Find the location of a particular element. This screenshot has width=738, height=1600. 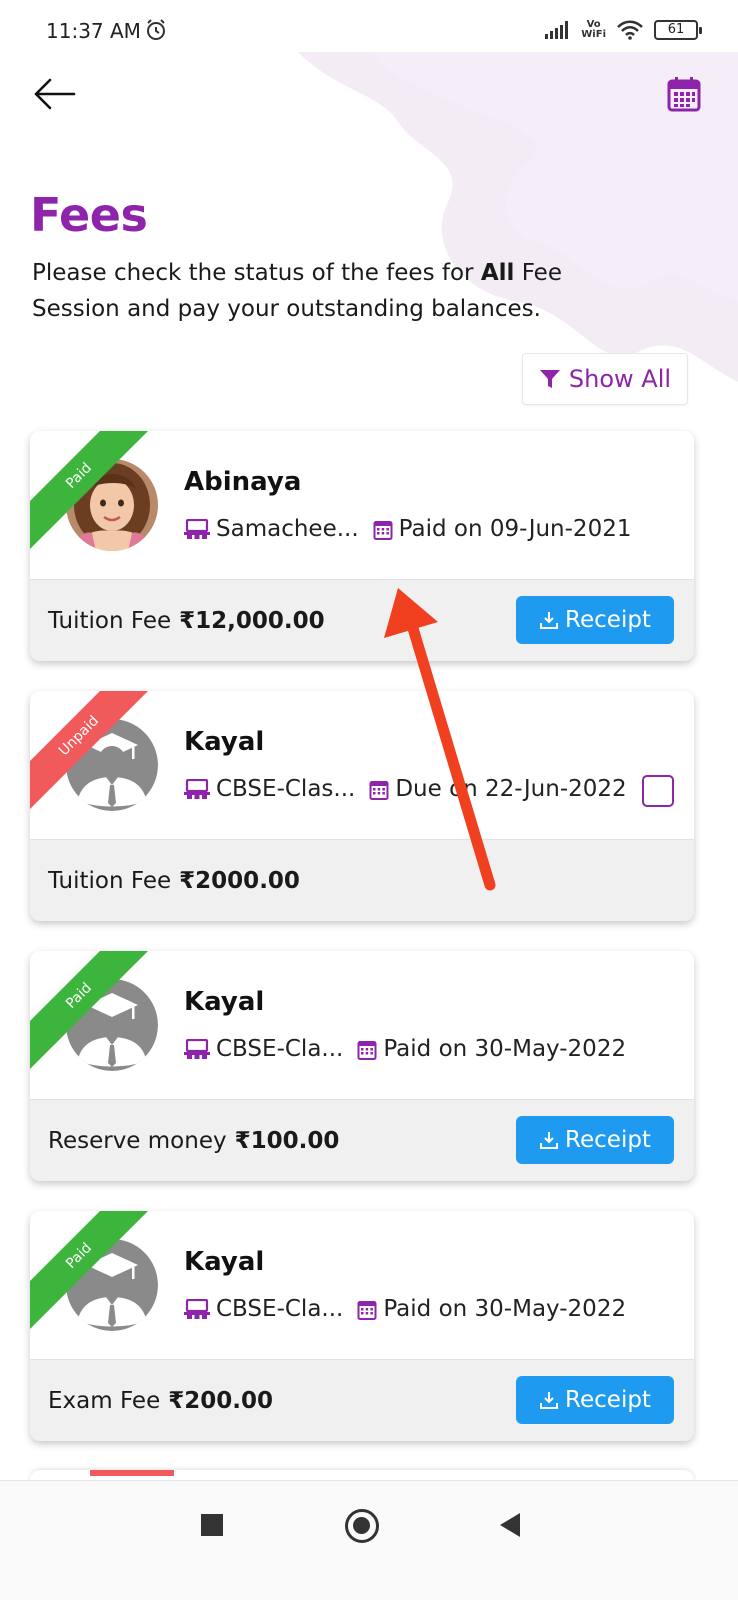

system-navigation-bar is located at coordinates (369, 1540).